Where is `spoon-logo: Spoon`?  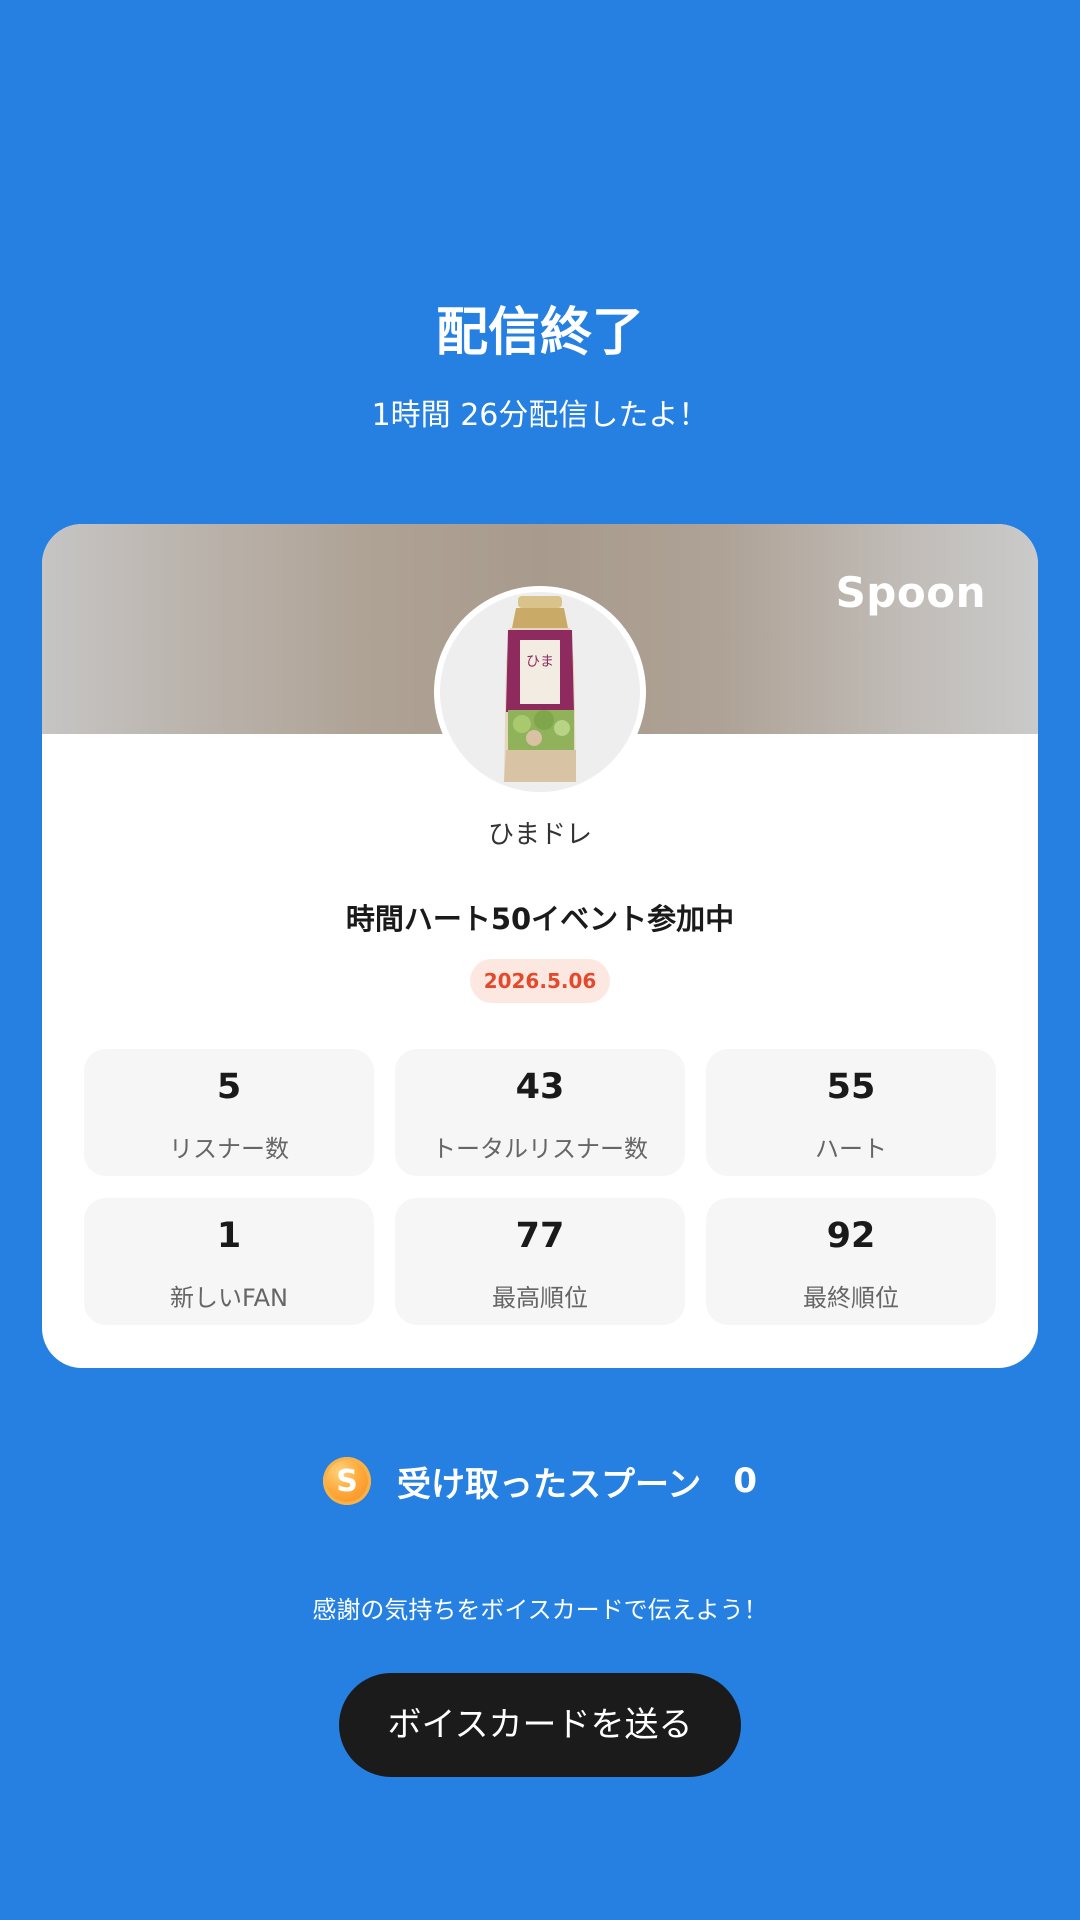
spoon-logo: Spoon is located at coordinates (910, 592).